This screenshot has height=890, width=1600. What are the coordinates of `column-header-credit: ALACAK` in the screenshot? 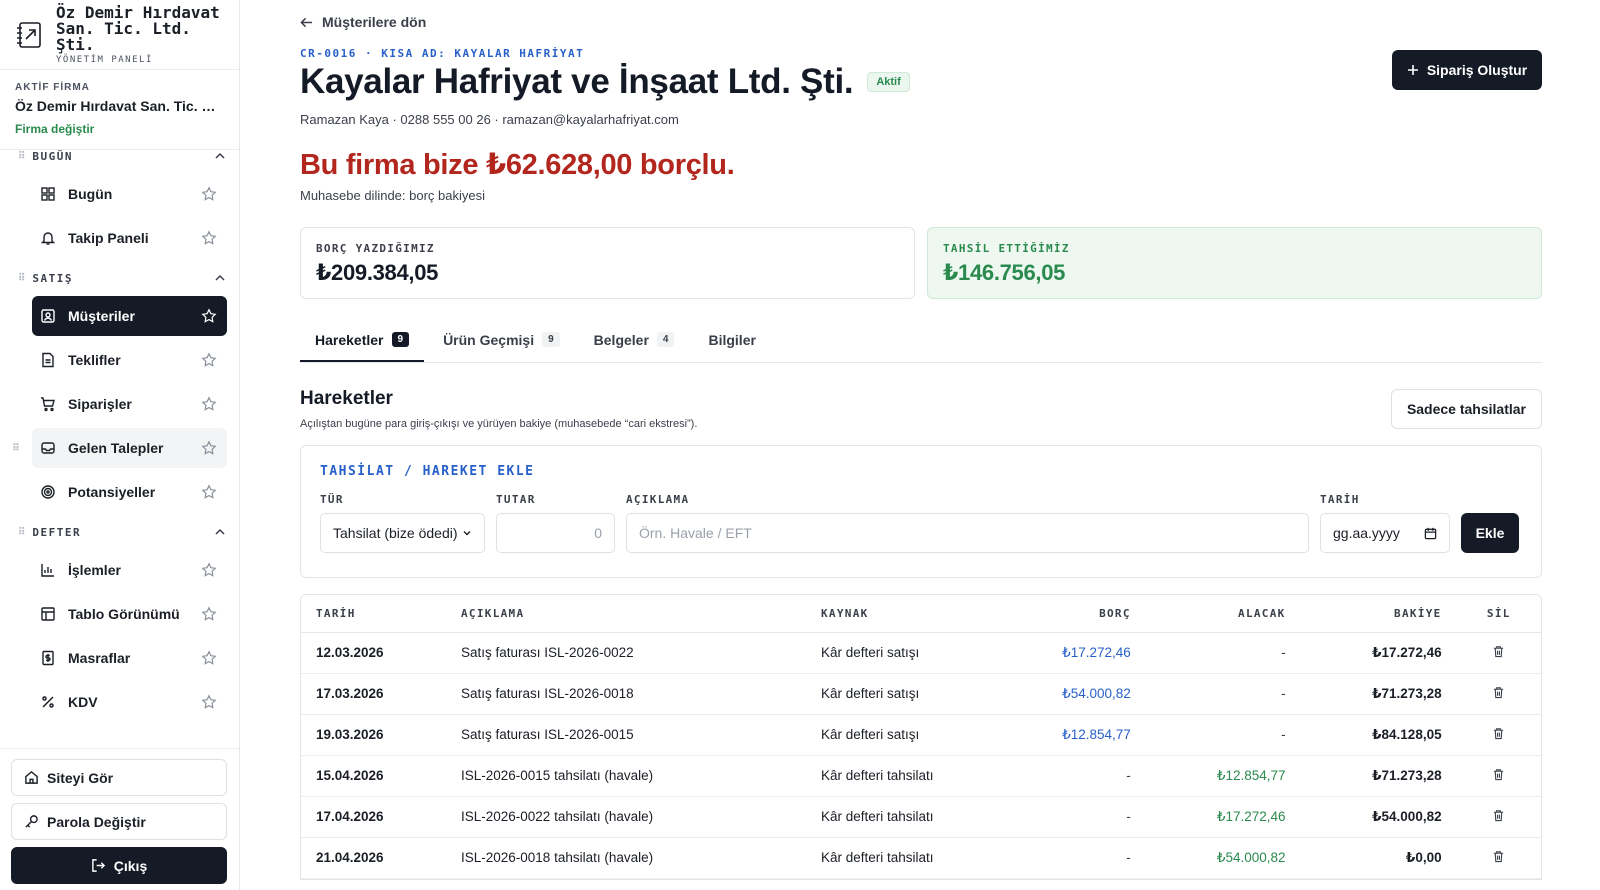 It's located at (1223, 614).